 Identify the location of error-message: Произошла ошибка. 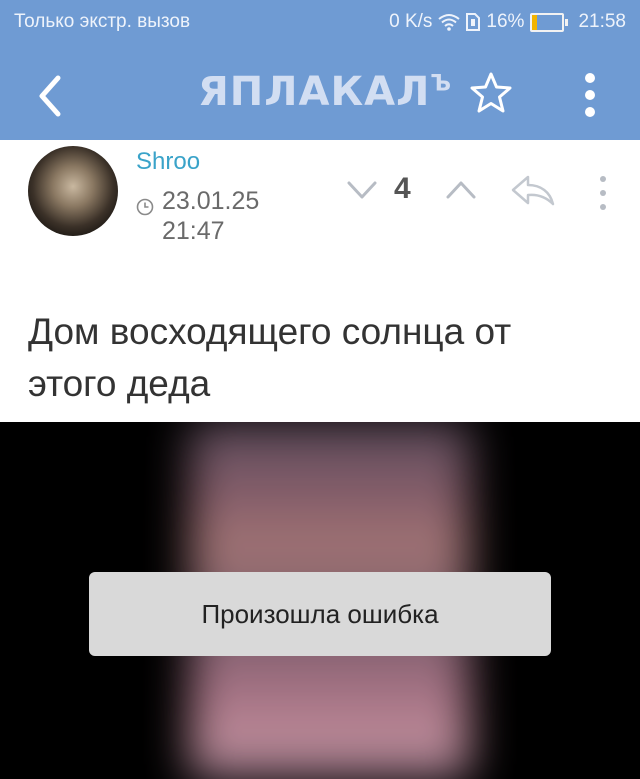
(320, 613).